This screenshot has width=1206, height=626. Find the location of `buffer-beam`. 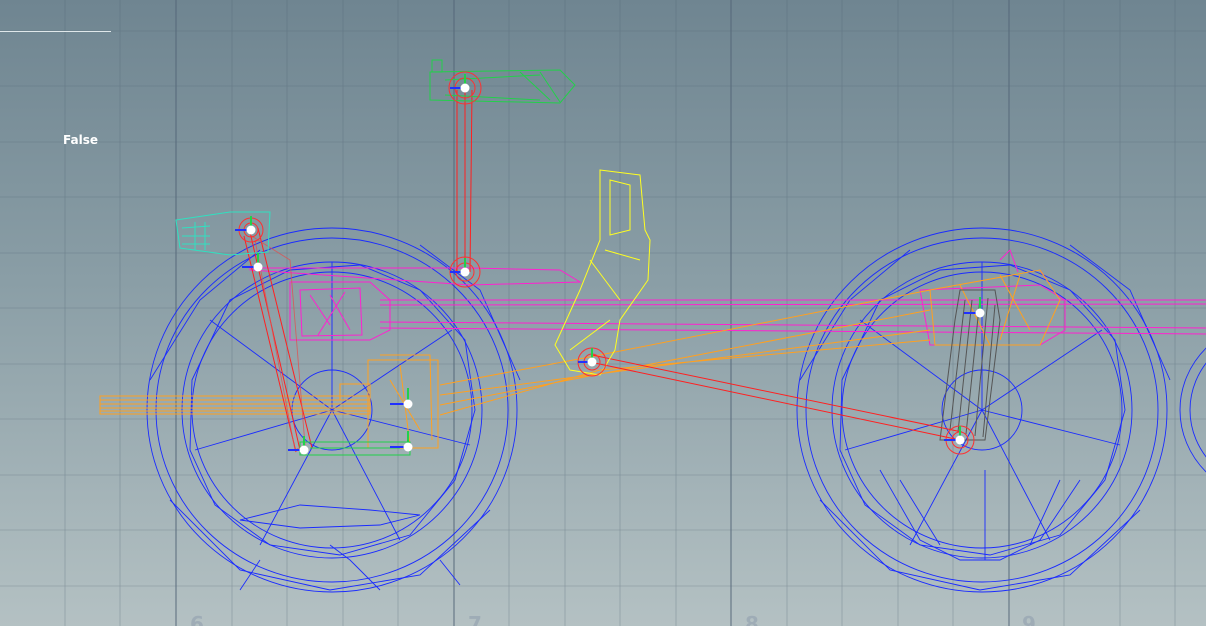

buffer-beam is located at coordinates (223, 233).